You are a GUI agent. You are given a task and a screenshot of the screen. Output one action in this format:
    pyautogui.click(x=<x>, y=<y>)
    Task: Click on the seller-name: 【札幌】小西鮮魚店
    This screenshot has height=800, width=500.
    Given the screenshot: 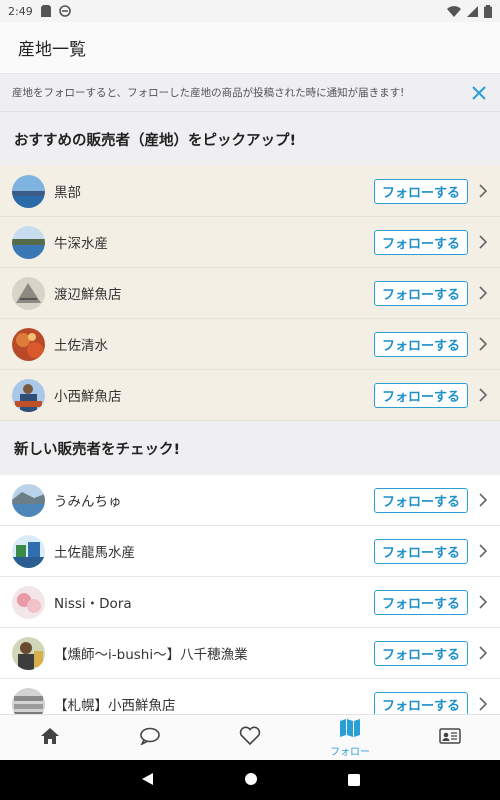 What is the action you would take?
    pyautogui.click(x=115, y=706)
    